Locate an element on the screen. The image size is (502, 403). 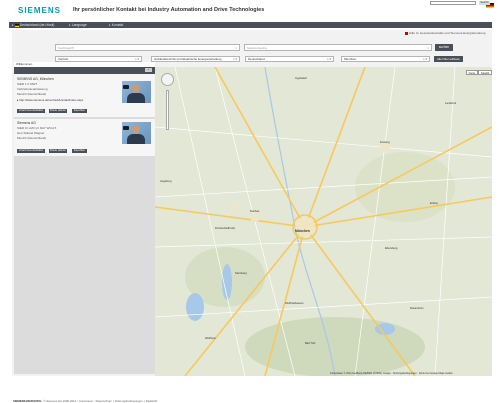
map-label: Rosenheim is located at coordinates (417, 308).